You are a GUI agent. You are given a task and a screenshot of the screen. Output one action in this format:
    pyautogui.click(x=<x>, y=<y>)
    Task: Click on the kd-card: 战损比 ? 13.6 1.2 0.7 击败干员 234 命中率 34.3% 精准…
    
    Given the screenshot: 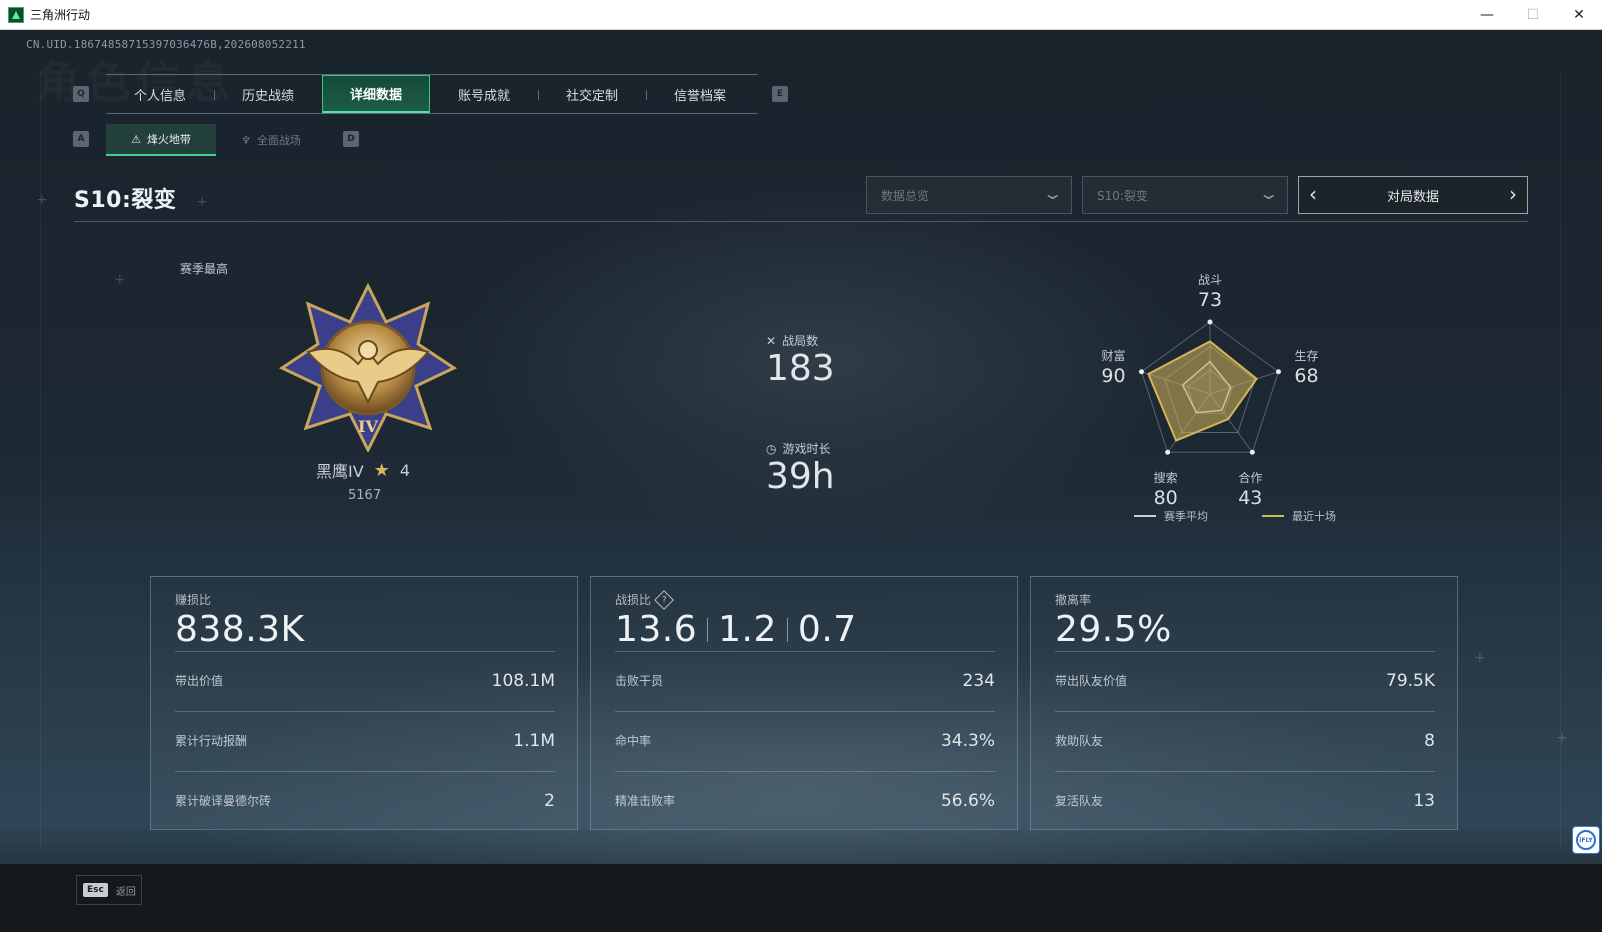 What is the action you would take?
    pyautogui.click(x=804, y=703)
    